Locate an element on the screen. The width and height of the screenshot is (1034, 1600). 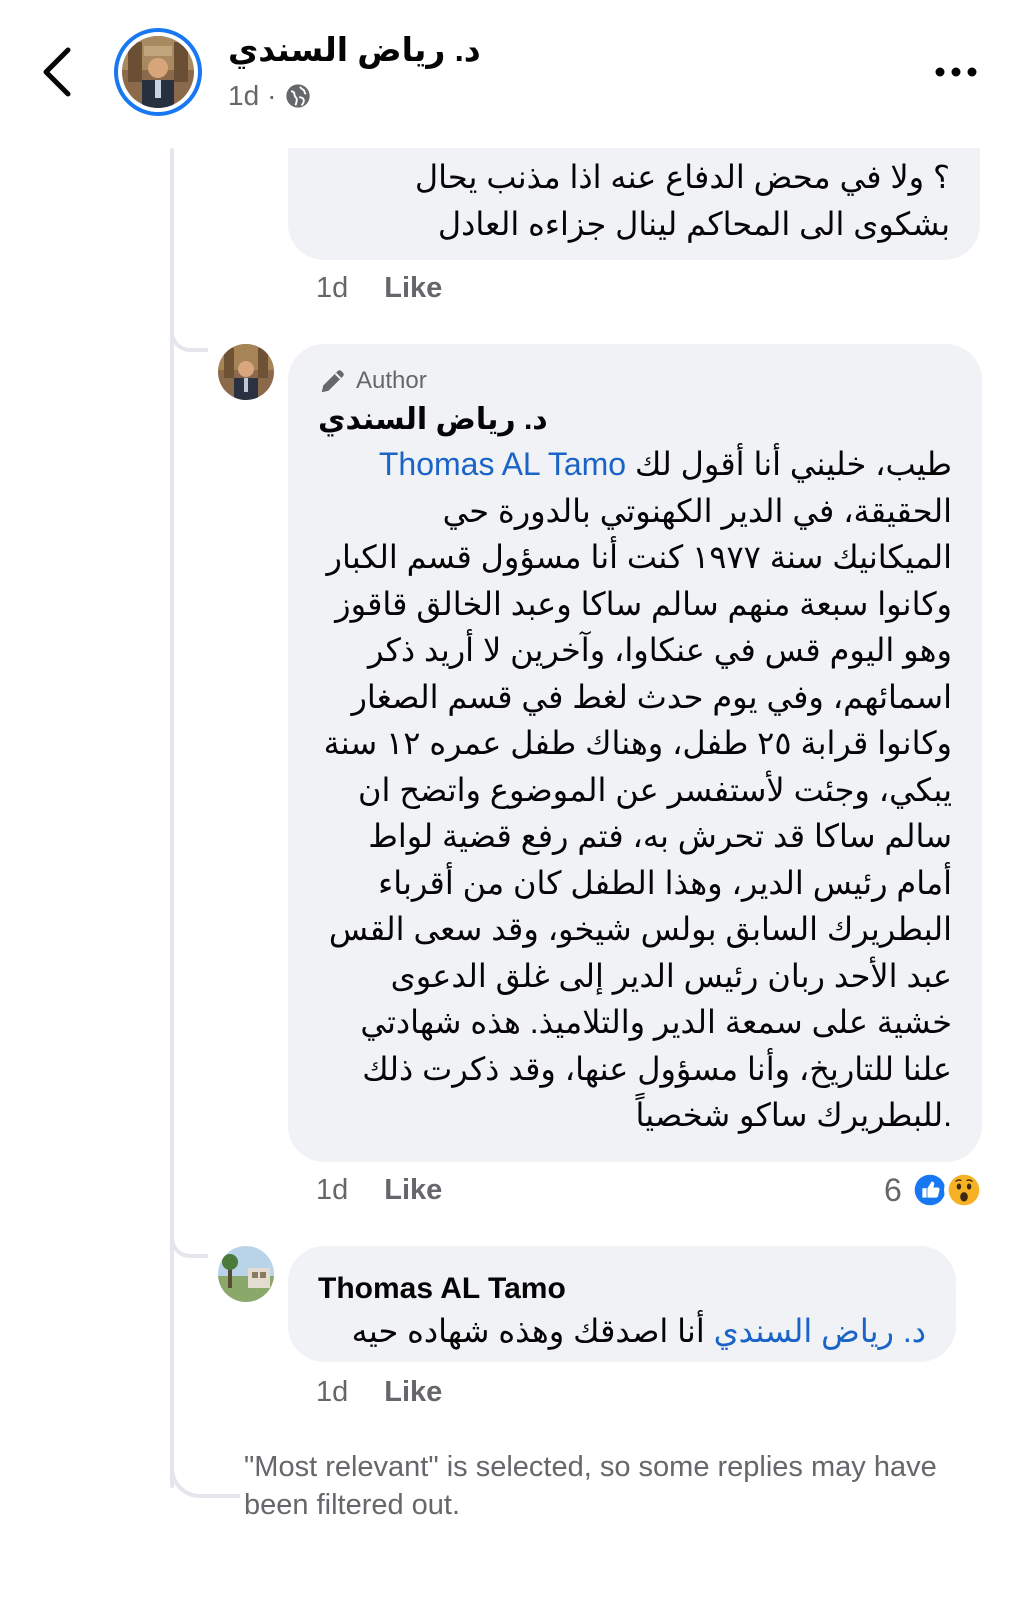
reactions-summary: 6 is located at coordinates (934, 1190).